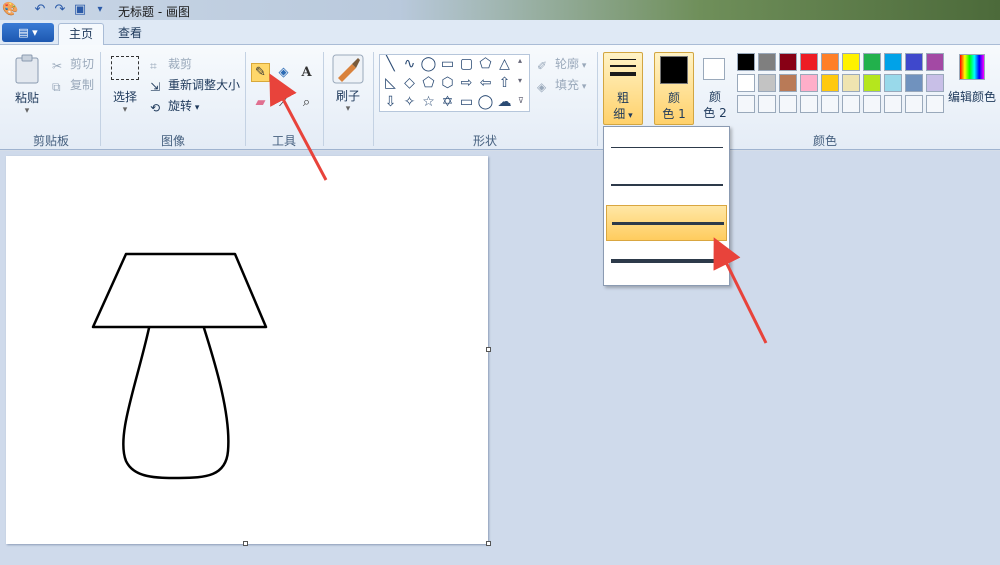 This screenshot has height=565, width=1000. Describe the element at coordinates (298, 127) in the screenshot. I see `arrow-to-pencil` at that location.